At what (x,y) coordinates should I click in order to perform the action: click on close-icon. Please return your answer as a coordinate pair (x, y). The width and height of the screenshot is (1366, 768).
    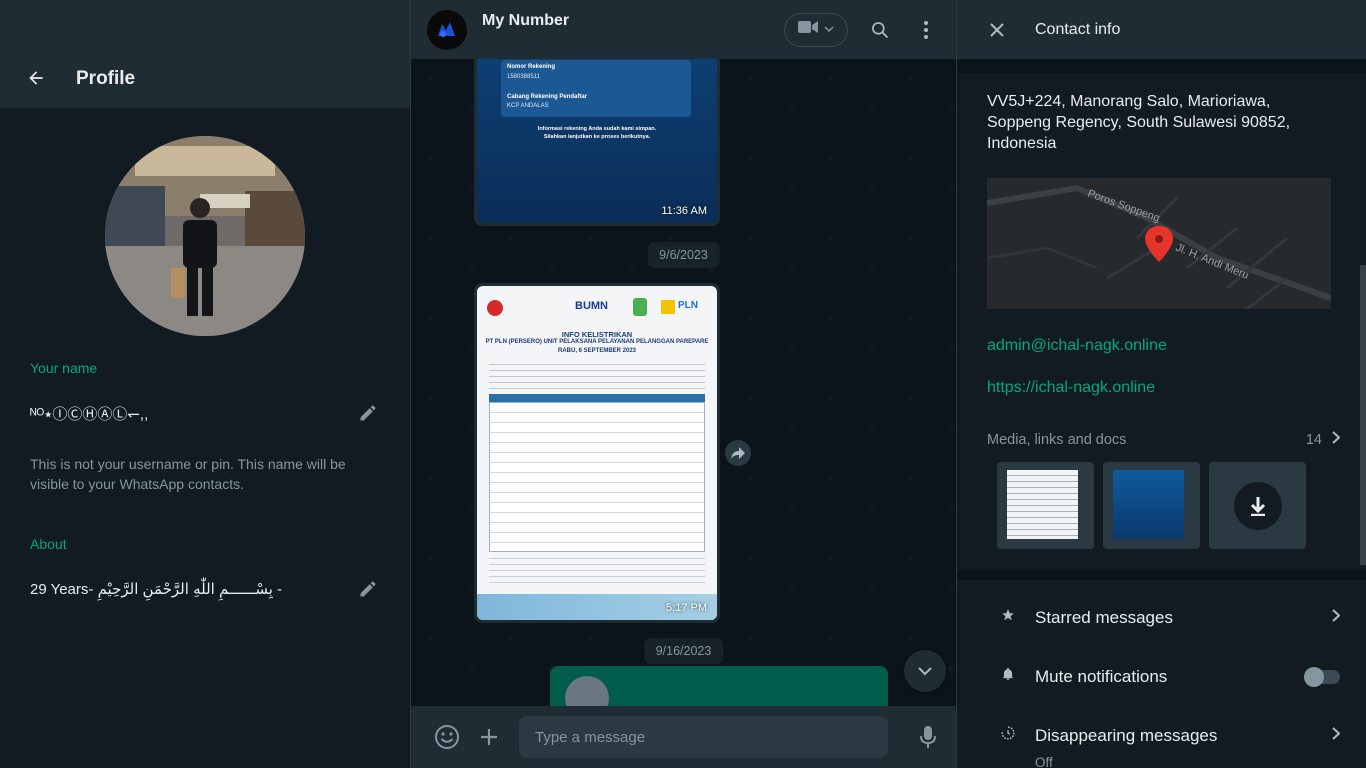
    Looking at the image, I should click on (997, 30).